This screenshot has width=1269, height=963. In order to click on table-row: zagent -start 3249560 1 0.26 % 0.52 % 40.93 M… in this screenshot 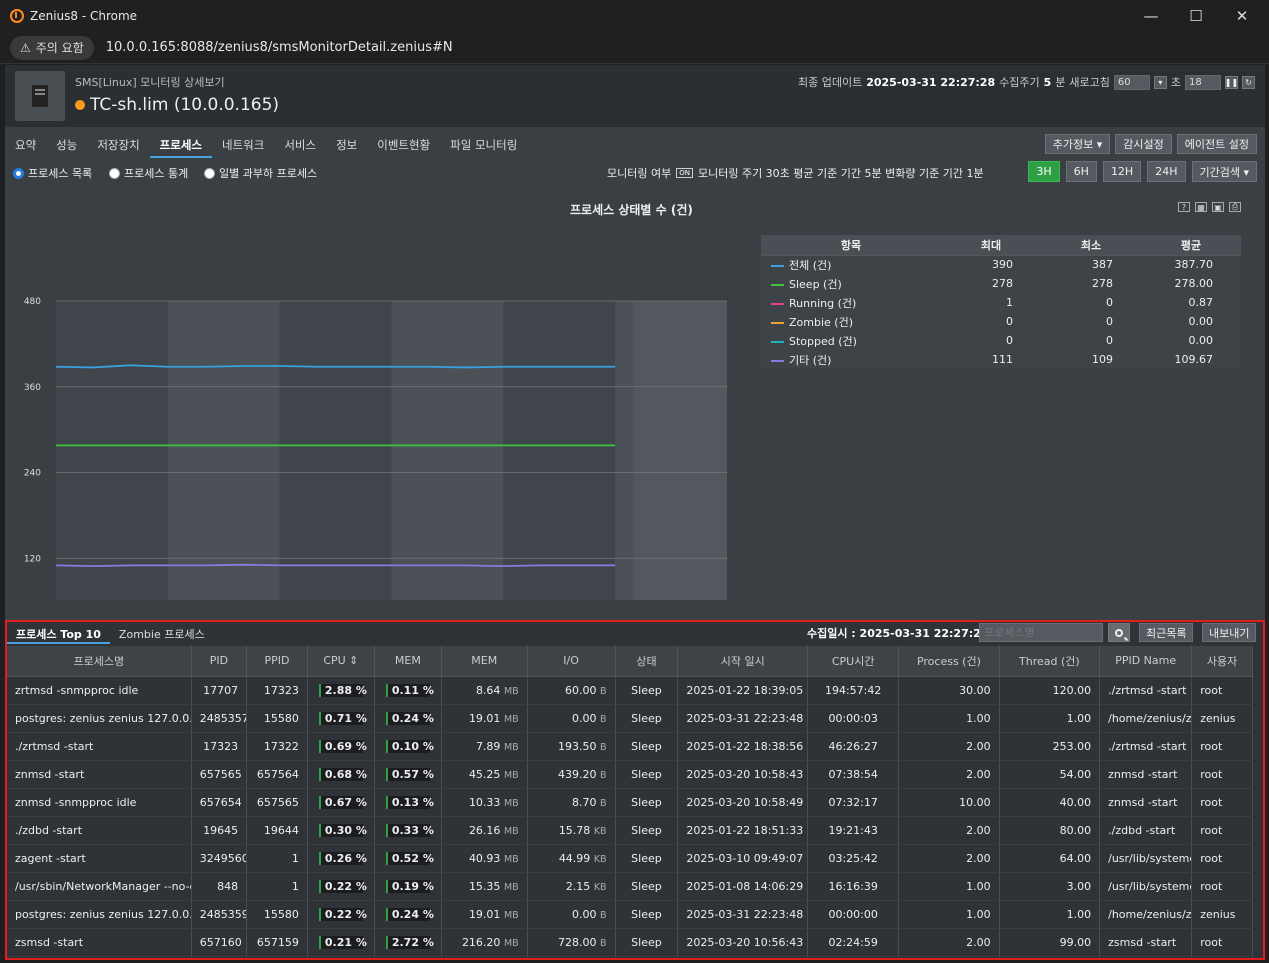, I will do `click(630, 858)`.